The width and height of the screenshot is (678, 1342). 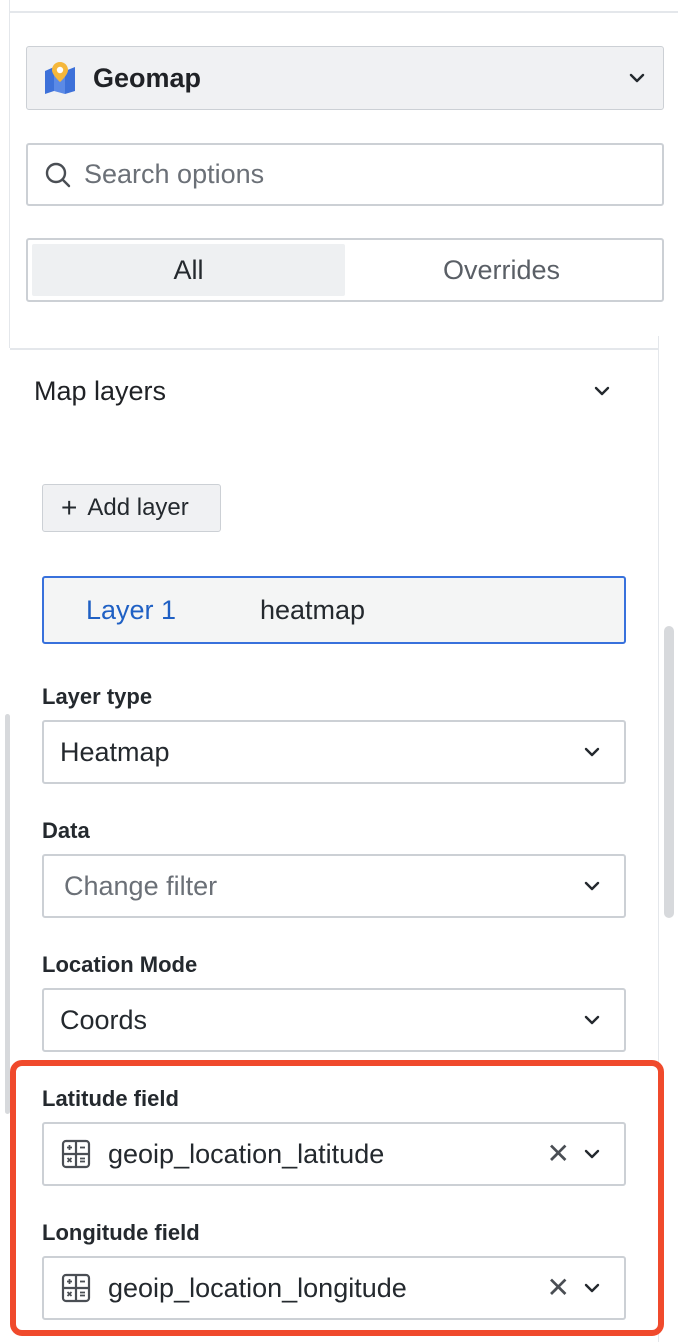 I want to click on visualization-picker: Geomap, so click(x=345, y=78).